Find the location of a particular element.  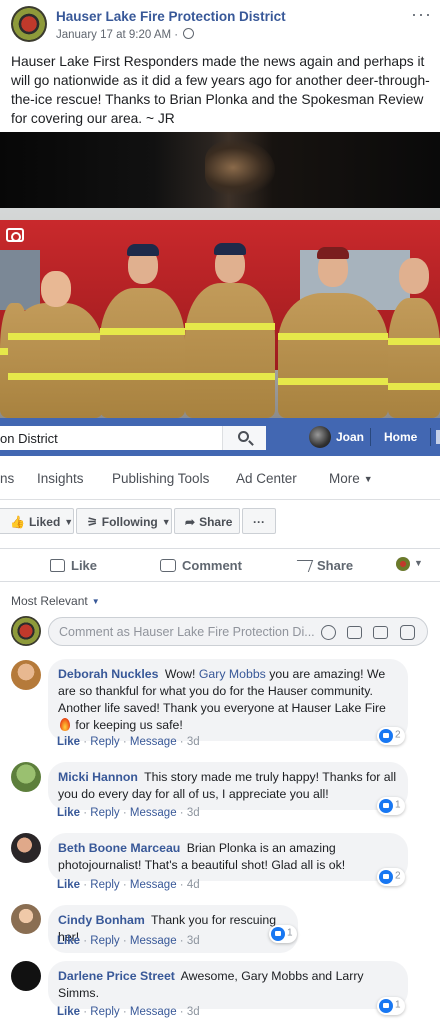

share-page-button: ➦ Share is located at coordinates (207, 521).